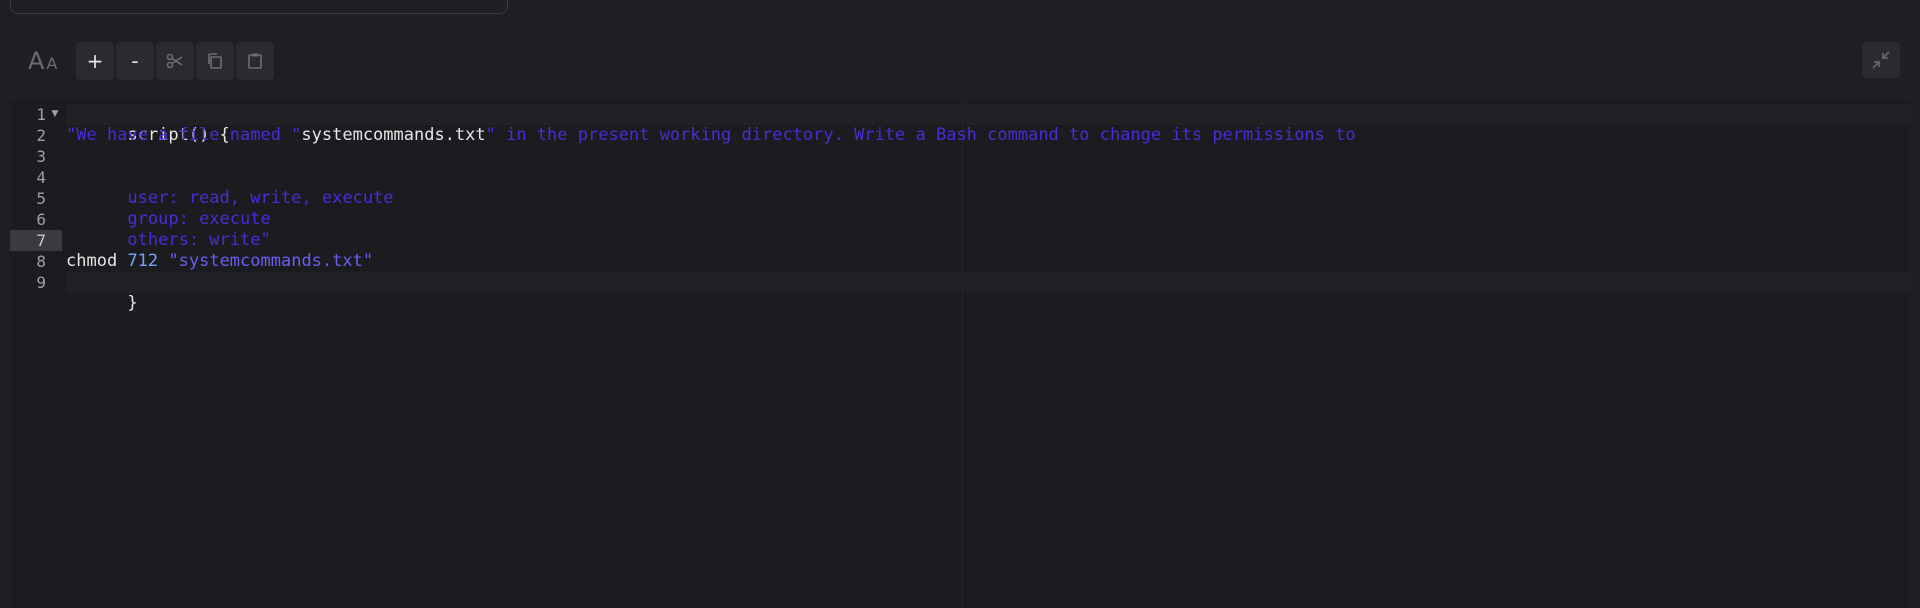 Image resolution: width=1920 pixels, height=608 pixels. I want to click on code-line-4: user: read, write, execute, so click(229, 187).